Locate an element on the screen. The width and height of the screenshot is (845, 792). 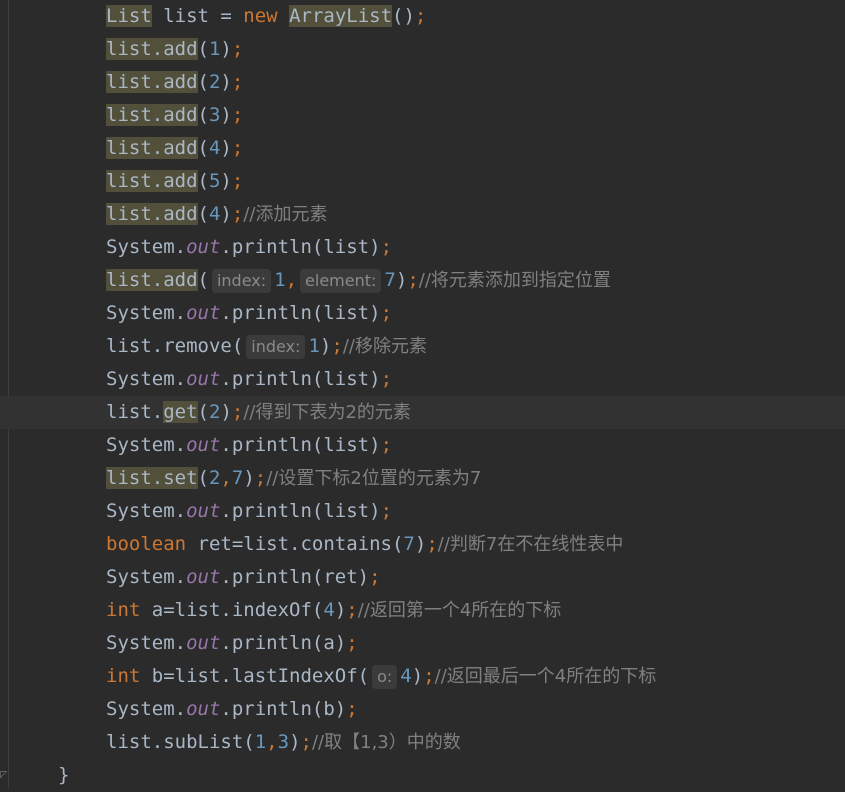
code-text: list.subList(1,3);//取【1,3）中的数 is located at coordinates (283, 742).